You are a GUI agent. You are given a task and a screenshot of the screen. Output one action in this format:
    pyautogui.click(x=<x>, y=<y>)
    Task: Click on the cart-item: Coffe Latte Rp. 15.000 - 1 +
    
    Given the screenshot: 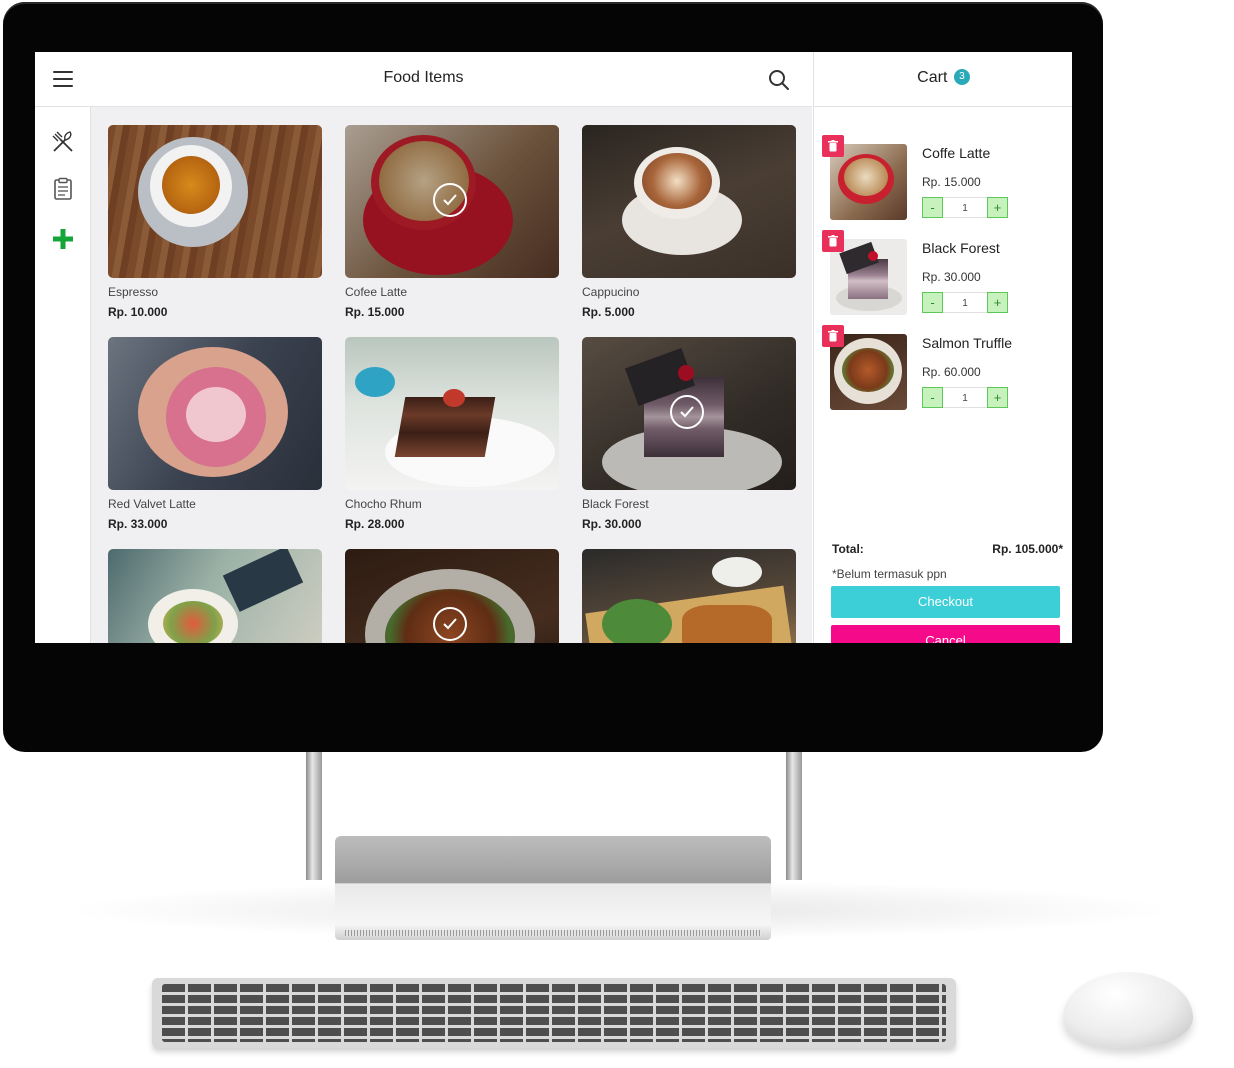 What is the action you would take?
    pyautogui.click(x=941, y=177)
    